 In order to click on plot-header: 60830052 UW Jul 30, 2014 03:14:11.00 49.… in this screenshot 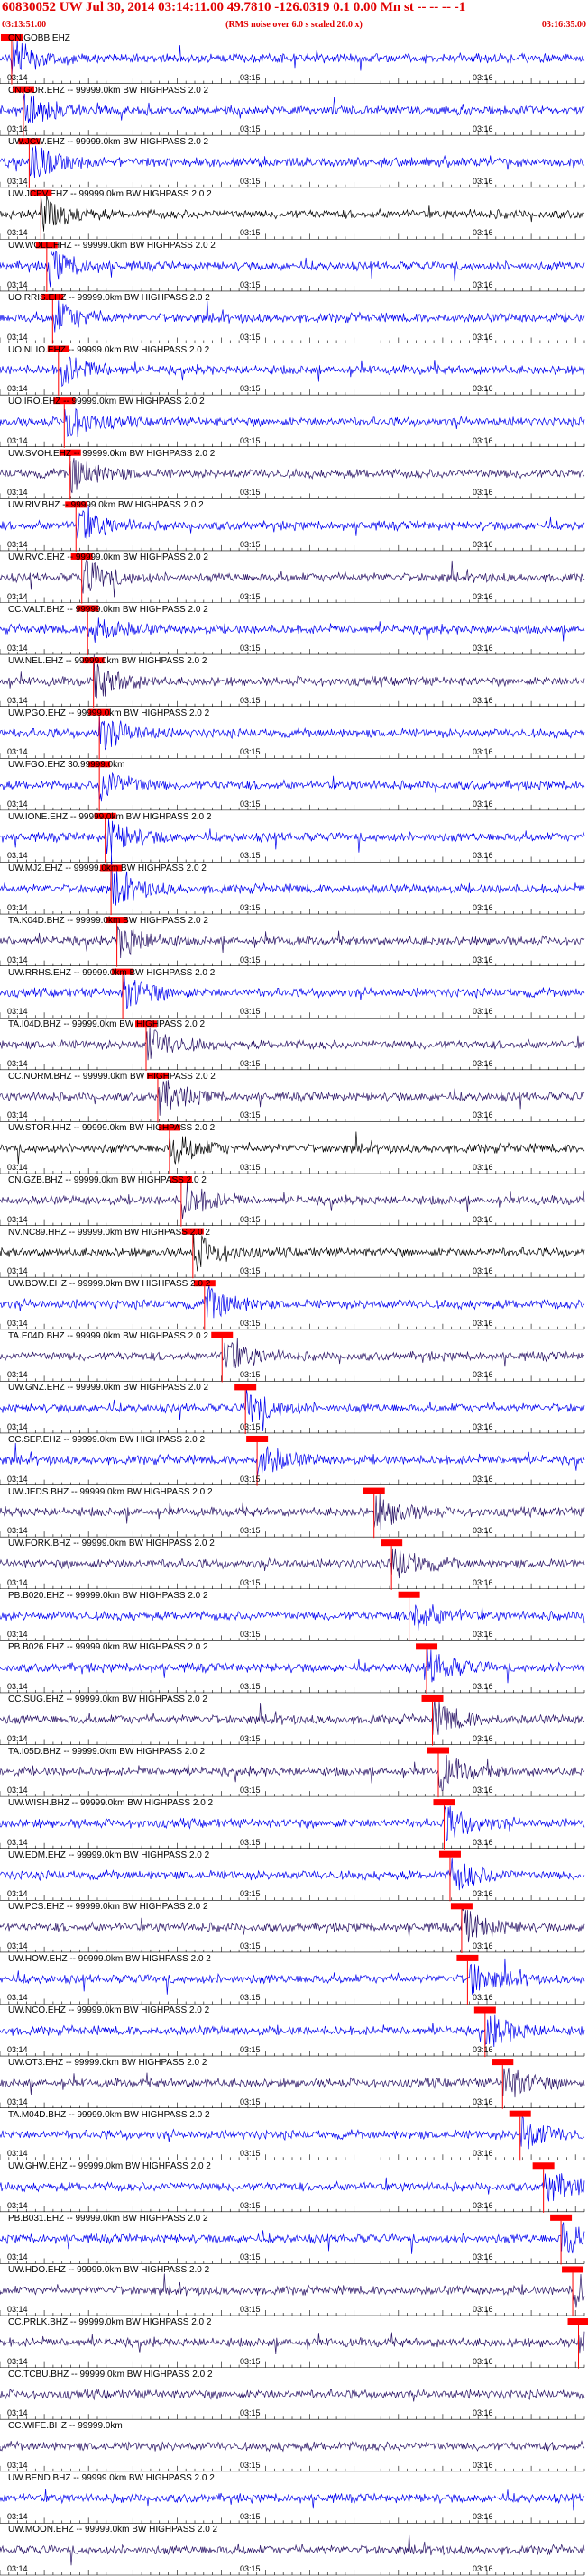, I will do `click(294, 18)`.